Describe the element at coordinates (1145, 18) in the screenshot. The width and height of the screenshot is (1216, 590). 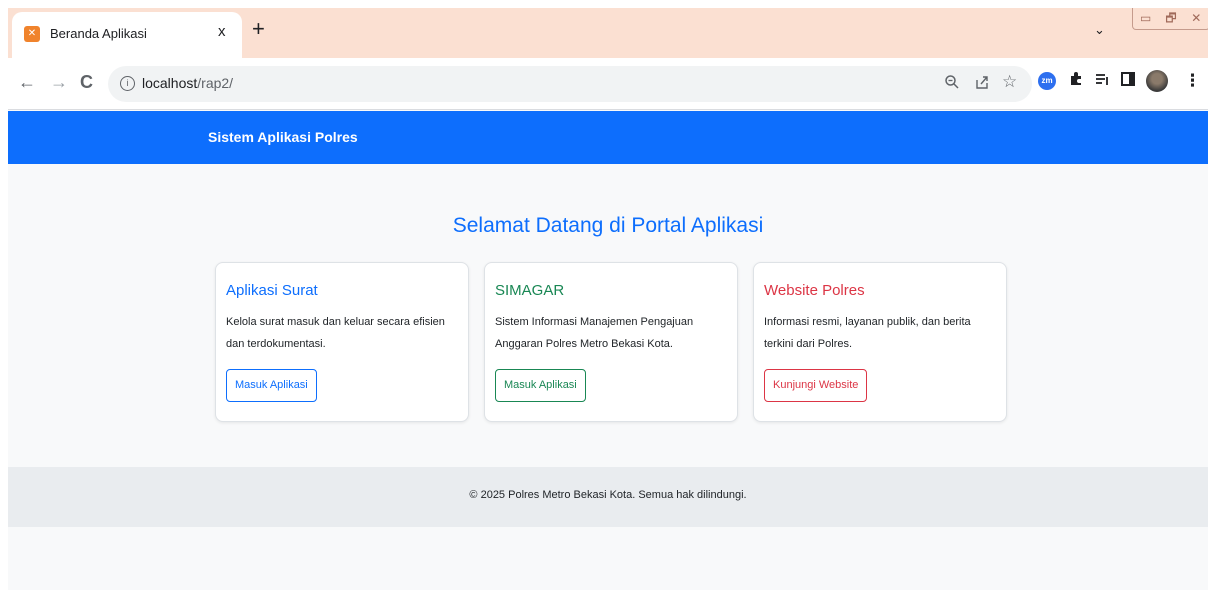
I see `minimize-button: ▭` at that location.